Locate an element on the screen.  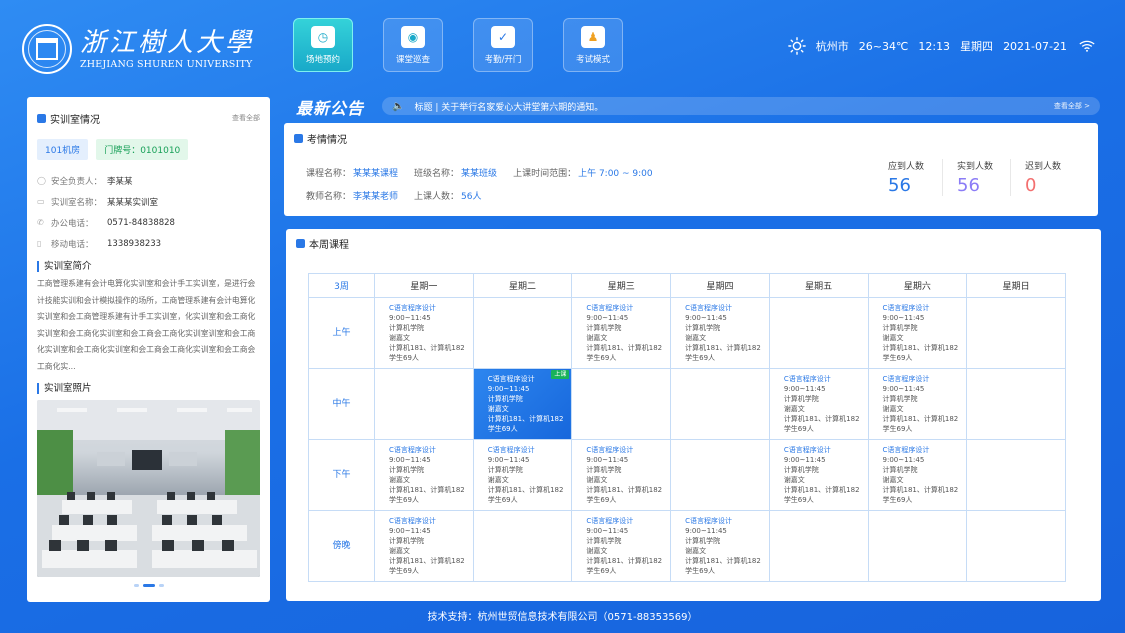
schedule-title: 本周课程 is located at coordinates (329, 245).